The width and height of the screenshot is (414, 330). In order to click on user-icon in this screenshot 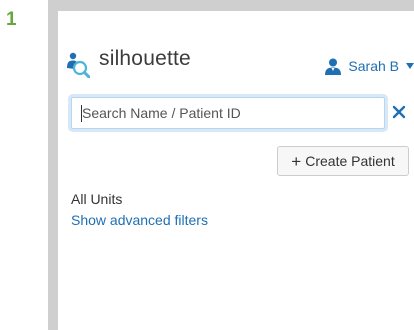, I will do `click(333, 66)`.